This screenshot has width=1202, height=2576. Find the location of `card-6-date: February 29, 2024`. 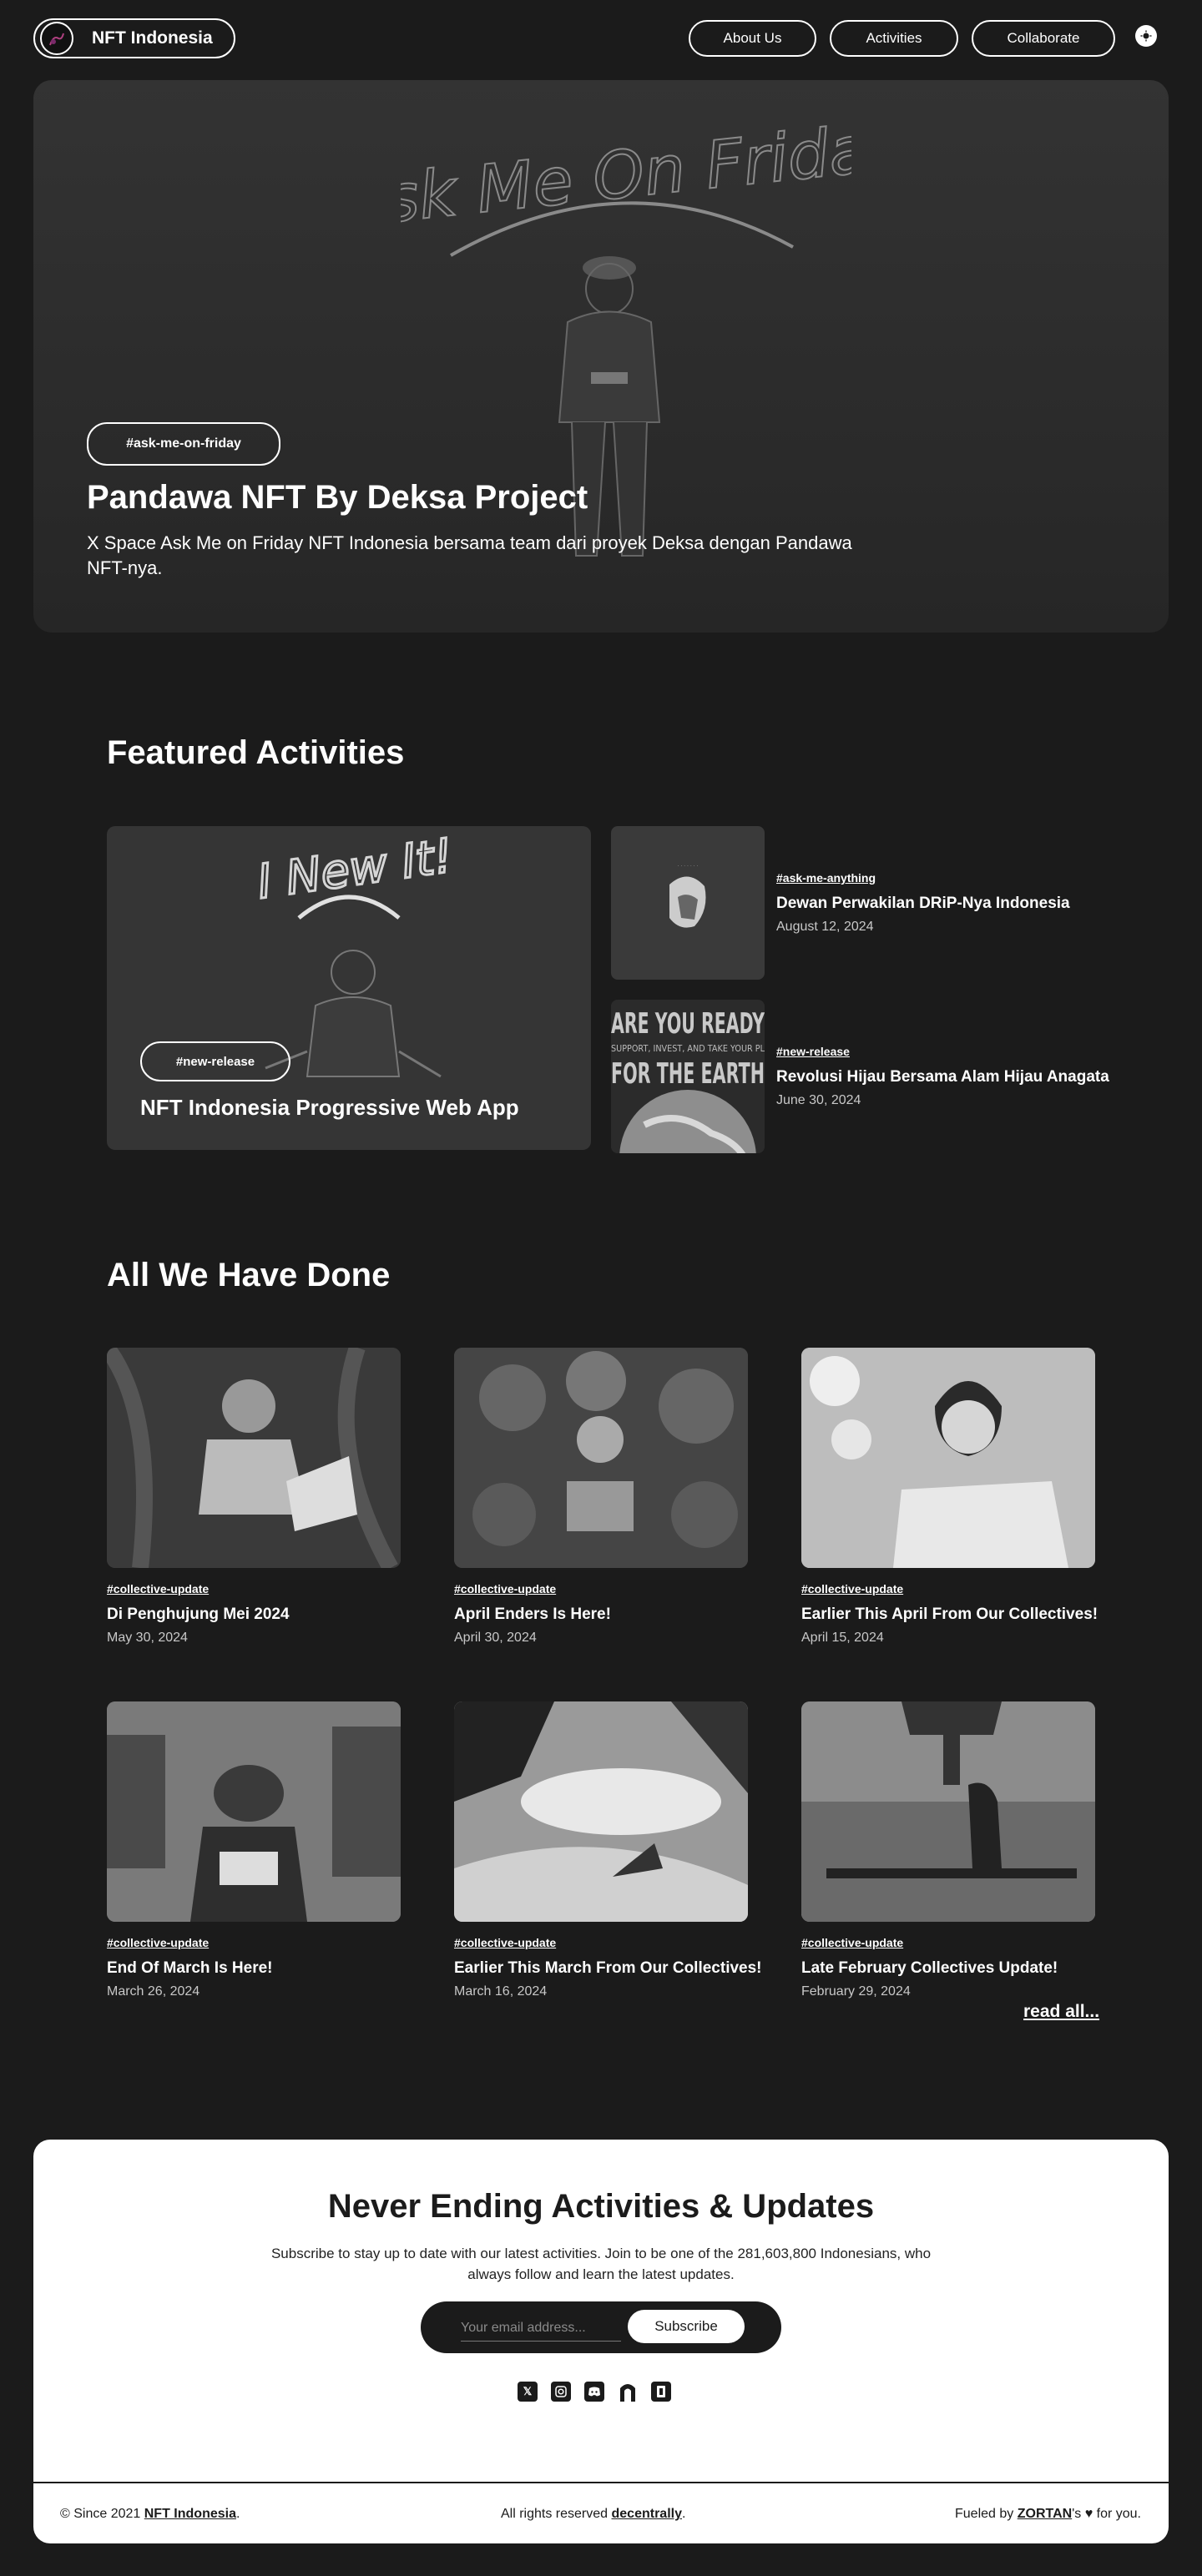

card-6-date: February 29, 2024 is located at coordinates (856, 1992).